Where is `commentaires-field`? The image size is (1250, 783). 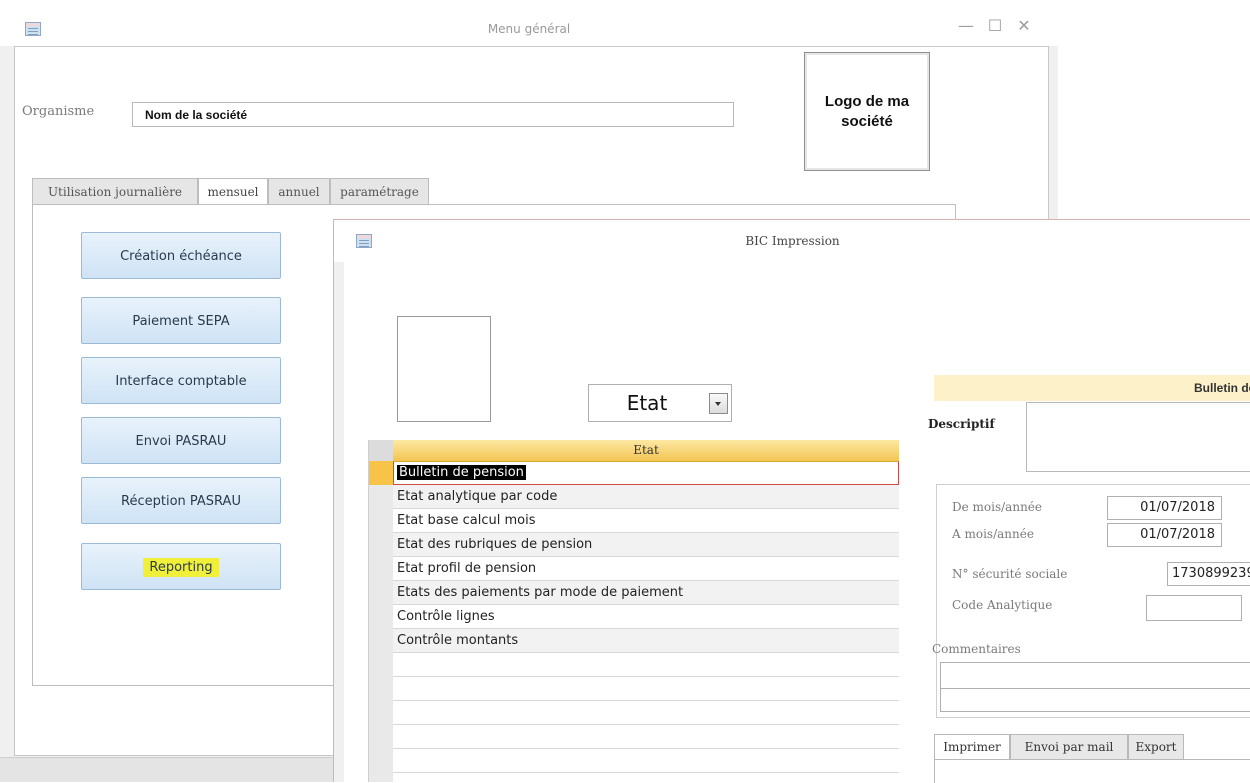 commentaires-field is located at coordinates (1095, 676).